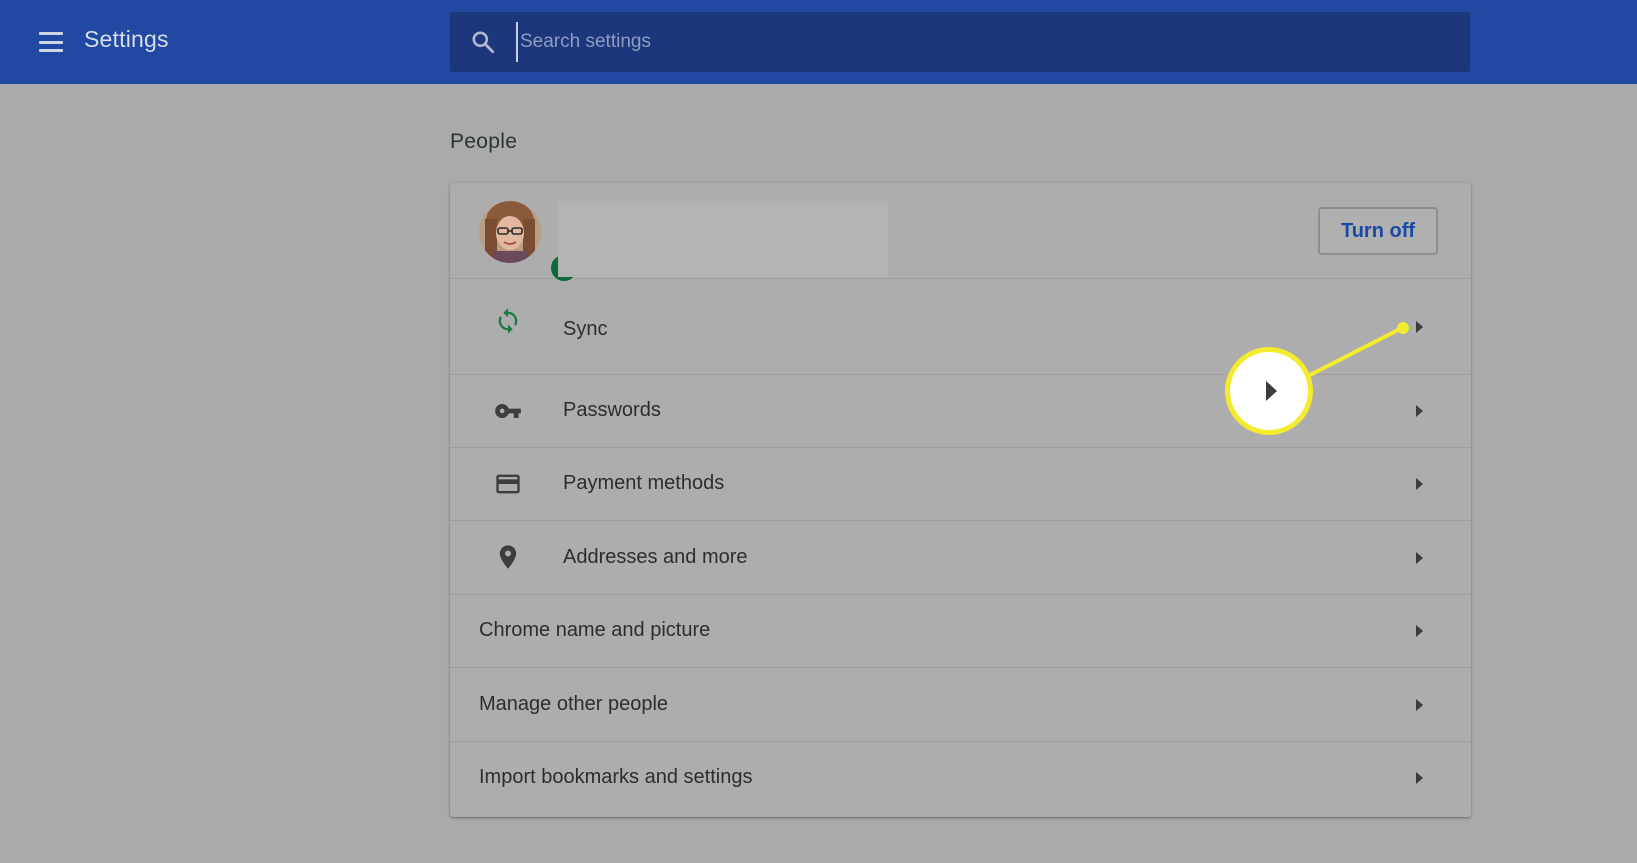 Image resolution: width=1637 pixels, height=863 pixels. Describe the element at coordinates (960, 779) in the screenshot. I see `import-bookmarks-row: Import bookmarks and settings` at that location.